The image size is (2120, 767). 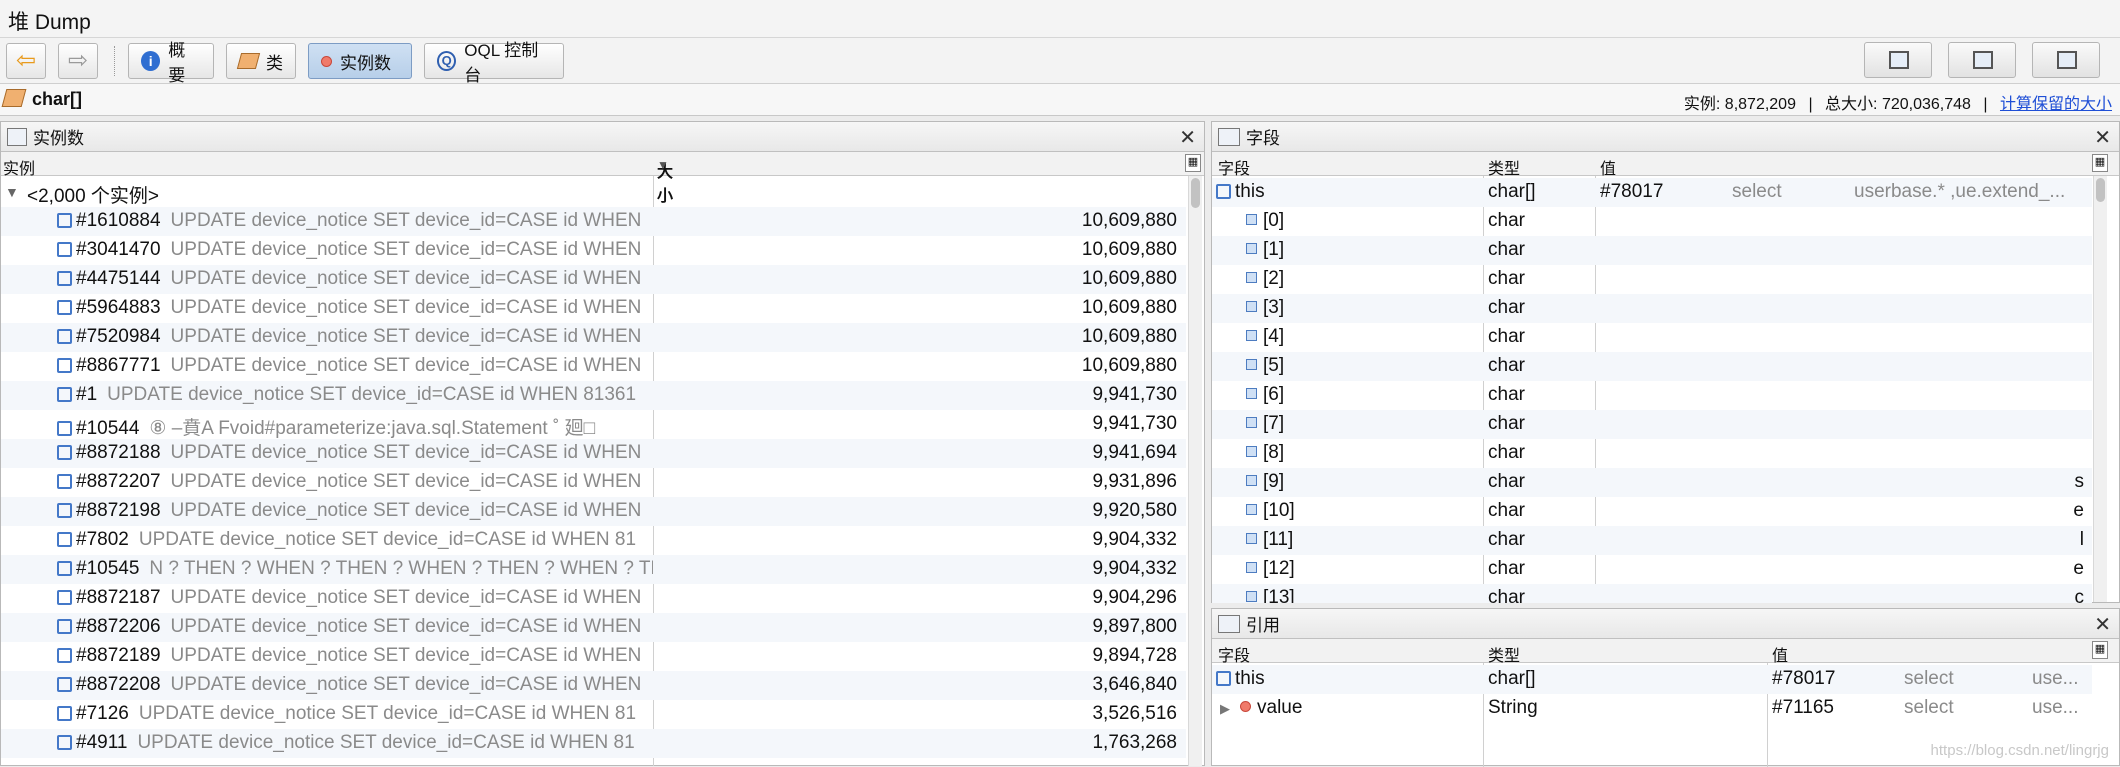 What do you see at coordinates (1134, 684) in the screenshot?
I see `instance-size: 3,646,840` at bounding box center [1134, 684].